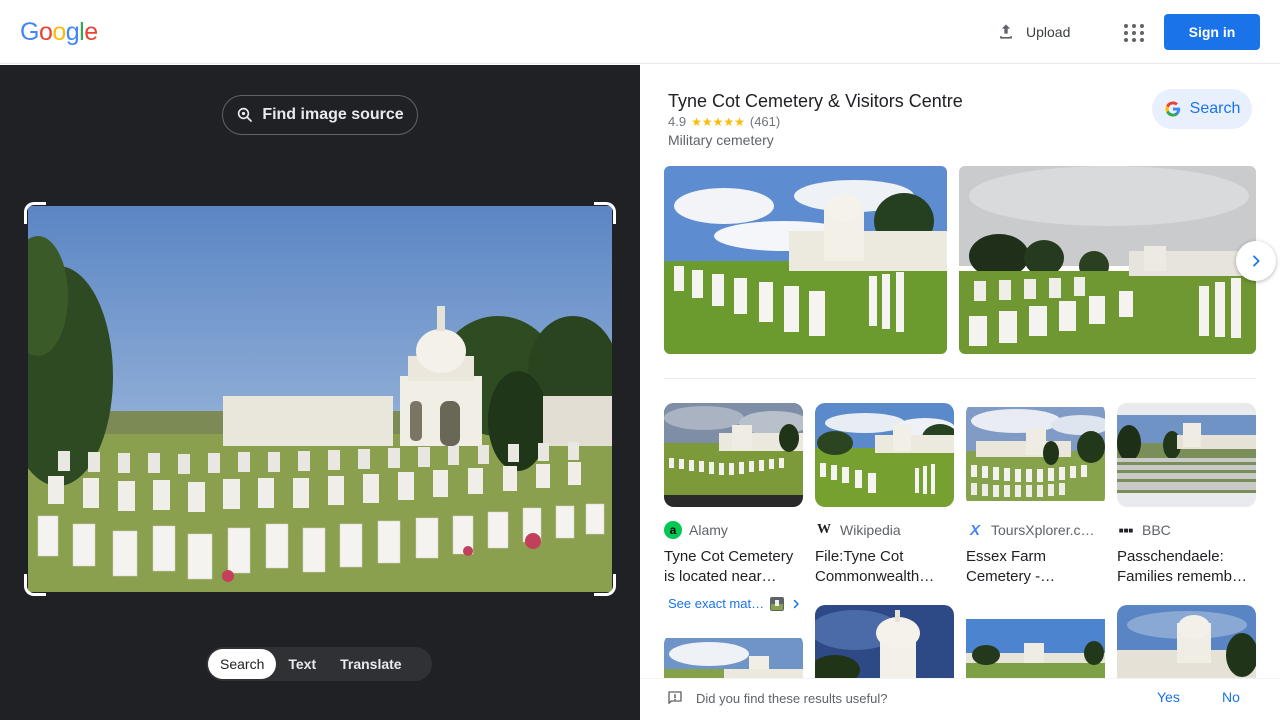 The height and width of the screenshot is (720, 1280). I want to click on upload-button: Upload, so click(1033, 32).